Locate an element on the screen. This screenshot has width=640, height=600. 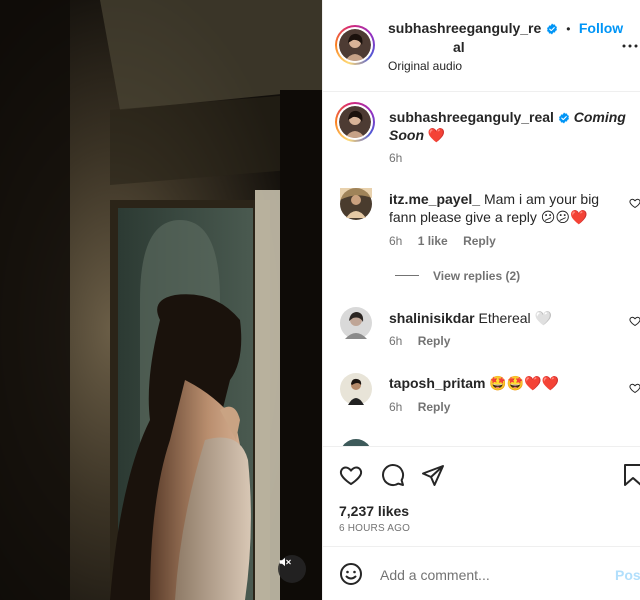
save-bookmark-icon is located at coordinates (630, 475).